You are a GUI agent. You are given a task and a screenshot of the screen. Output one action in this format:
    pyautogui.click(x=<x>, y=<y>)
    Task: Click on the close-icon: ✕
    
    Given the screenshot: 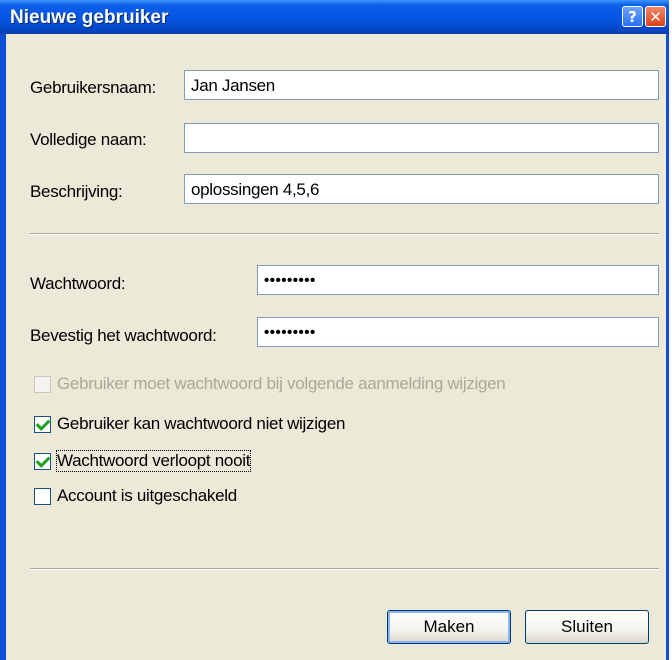 What is the action you would take?
    pyautogui.click(x=655, y=16)
    